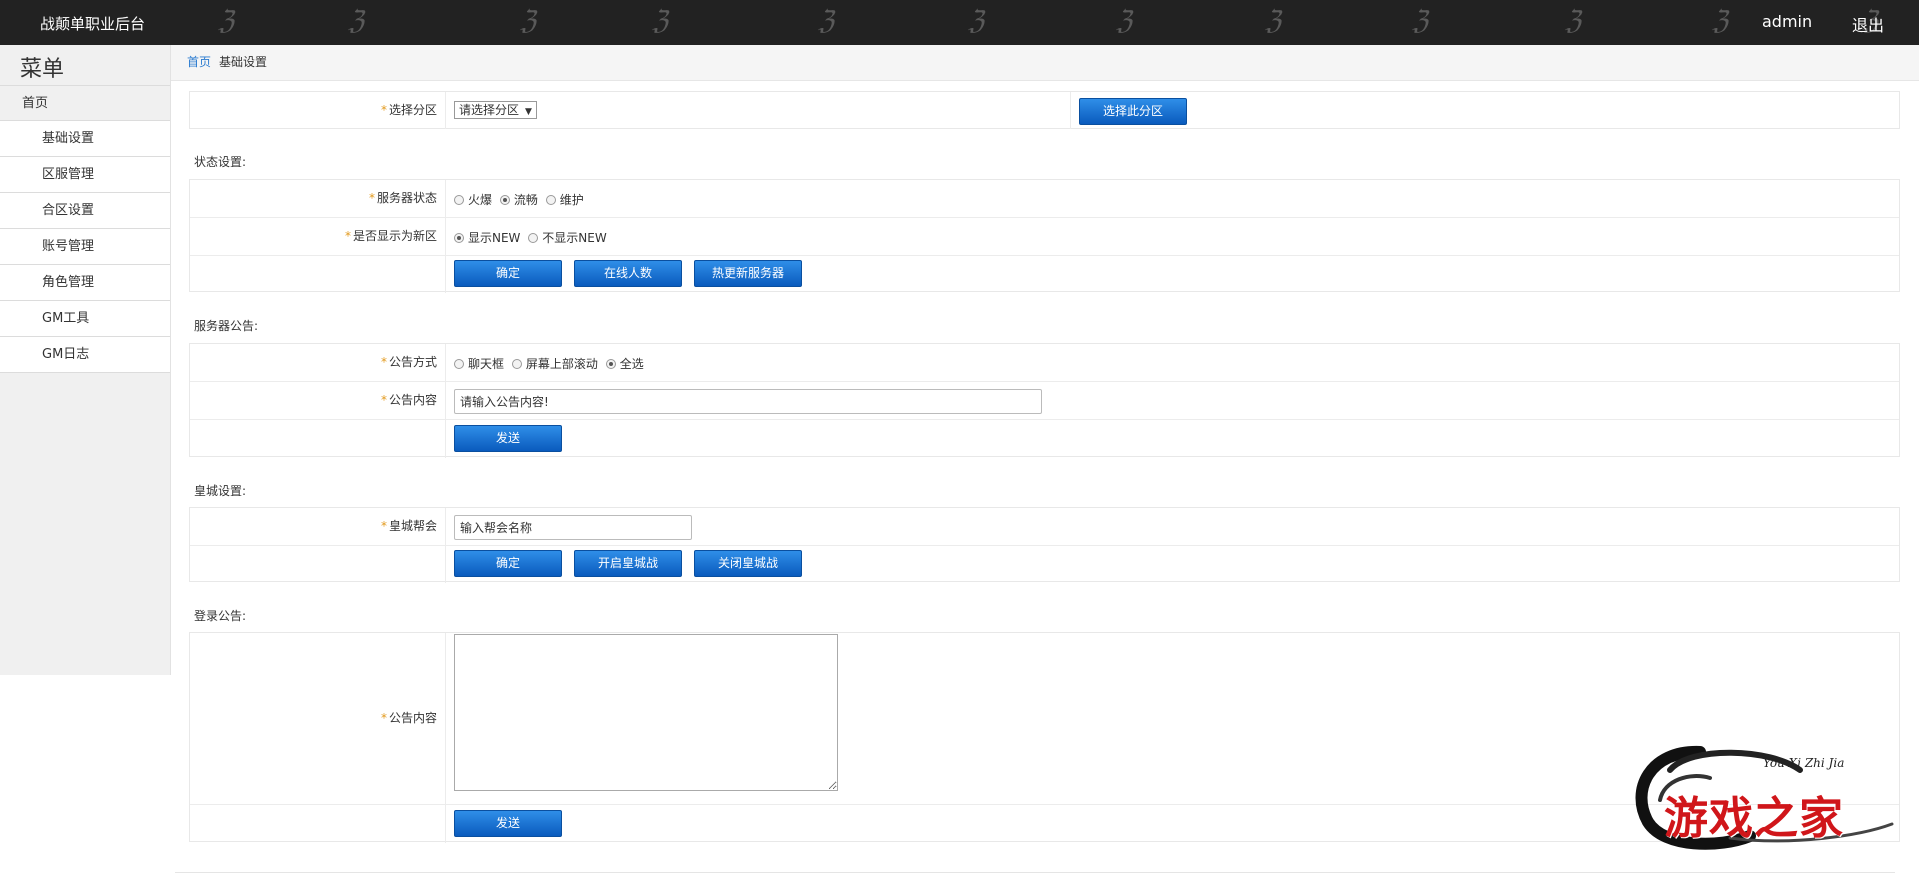  What do you see at coordinates (394, 236) in the screenshot?
I see `new-zone-label: 是否显示为新区` at bounding box center [394, 236].